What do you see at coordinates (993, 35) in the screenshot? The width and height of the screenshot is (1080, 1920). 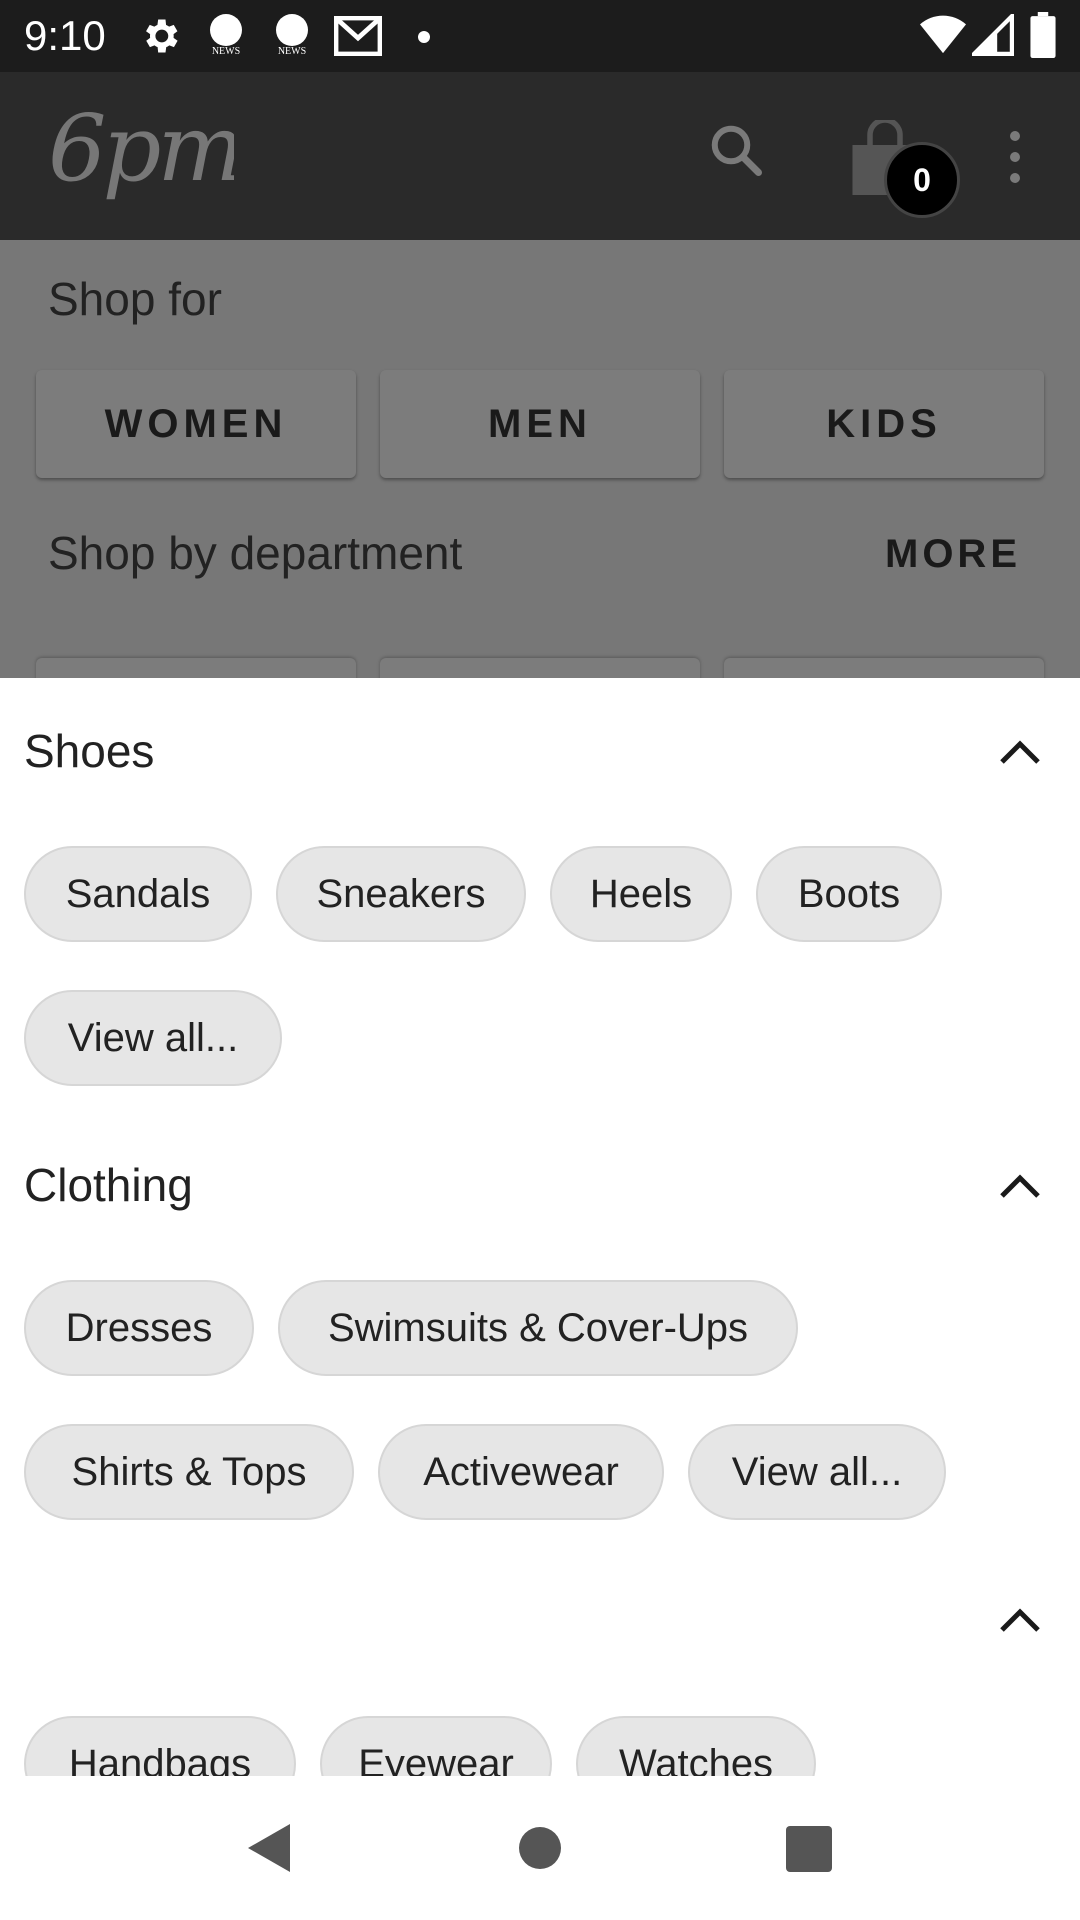 I see `signal-icon` at bounding box center [993, 35].